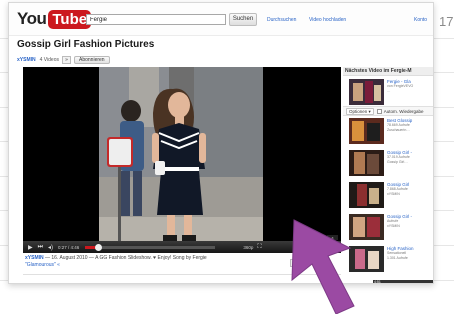 The width and height of the screenshot is (454, 314). What do you see at coordinates (360, 111) in the screenshot?
I see `options-dropdown: Optionen ▾` at bounding box center [360, 111].